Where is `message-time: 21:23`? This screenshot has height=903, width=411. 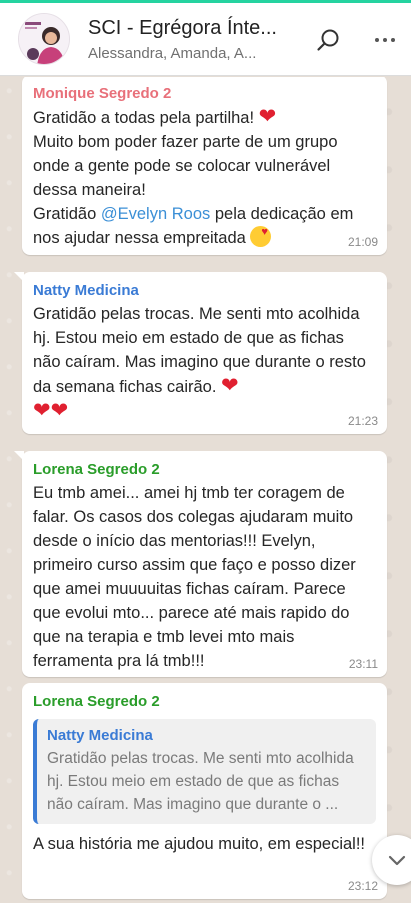
message-time: 21:23 is located at coordinates (362, 421).